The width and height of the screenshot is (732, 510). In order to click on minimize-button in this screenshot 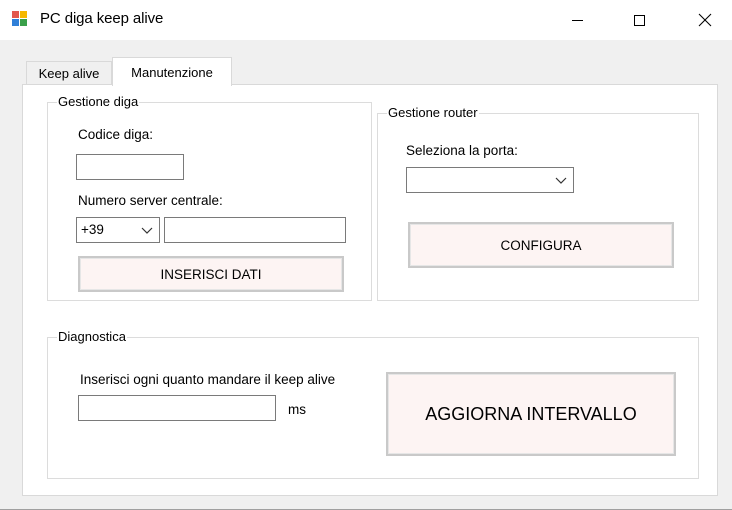, I will do `click(577, 20)`.